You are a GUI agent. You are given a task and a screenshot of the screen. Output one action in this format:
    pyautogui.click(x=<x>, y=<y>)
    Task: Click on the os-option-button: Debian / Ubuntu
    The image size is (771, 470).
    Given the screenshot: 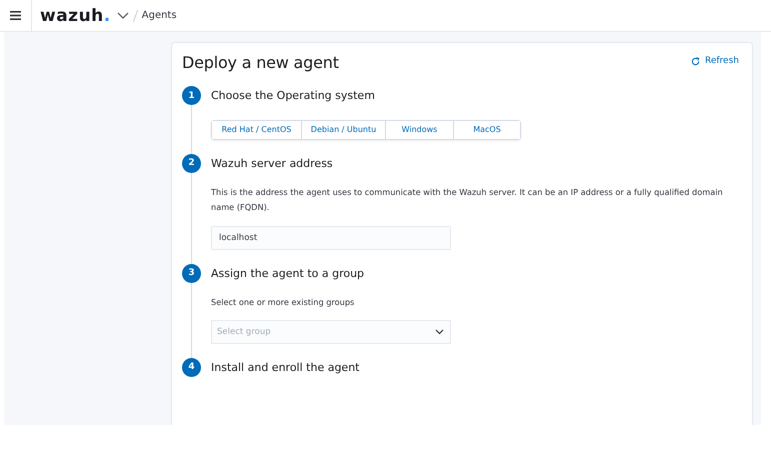 What is the action you would take?
    pyautogui.click(x=344, y=129)
    